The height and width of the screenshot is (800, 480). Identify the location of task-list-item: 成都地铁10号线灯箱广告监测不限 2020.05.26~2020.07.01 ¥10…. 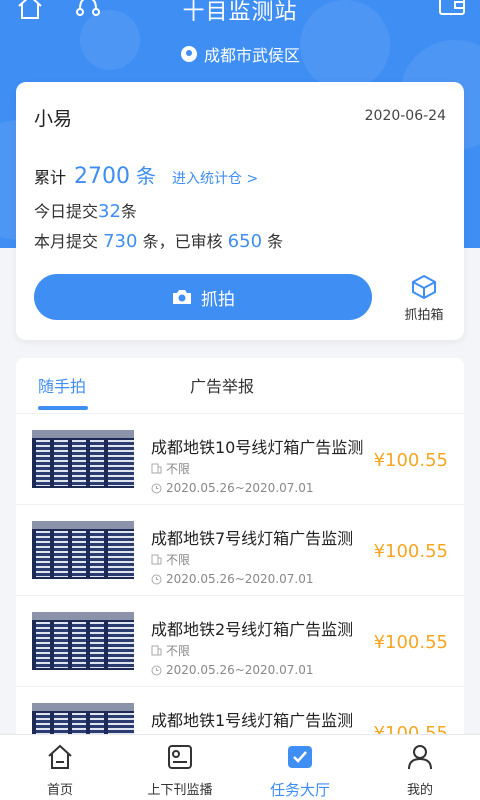
(240, 459).